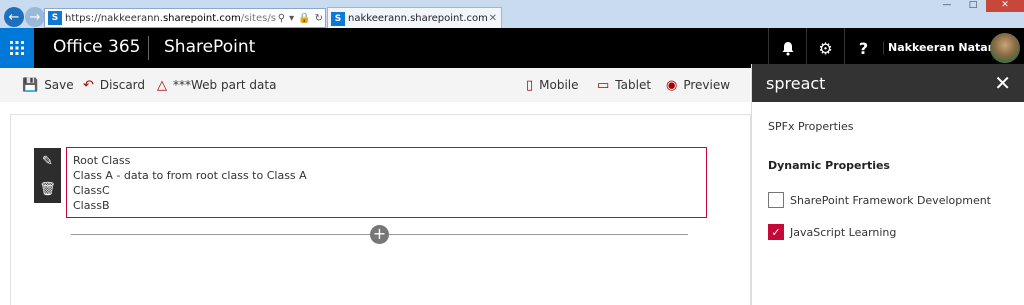  Describe the element at coordinates (209, 47) in the screenshot. I see `app-title: SharePoint` at that location.